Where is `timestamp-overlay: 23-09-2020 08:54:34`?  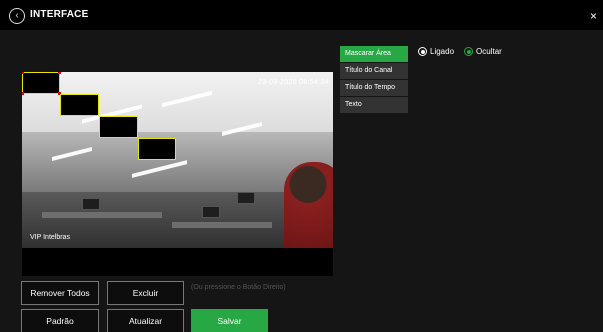 timestamp-overlay: 23-09-2020 08:54:34 is located at coordinates (293, 82).